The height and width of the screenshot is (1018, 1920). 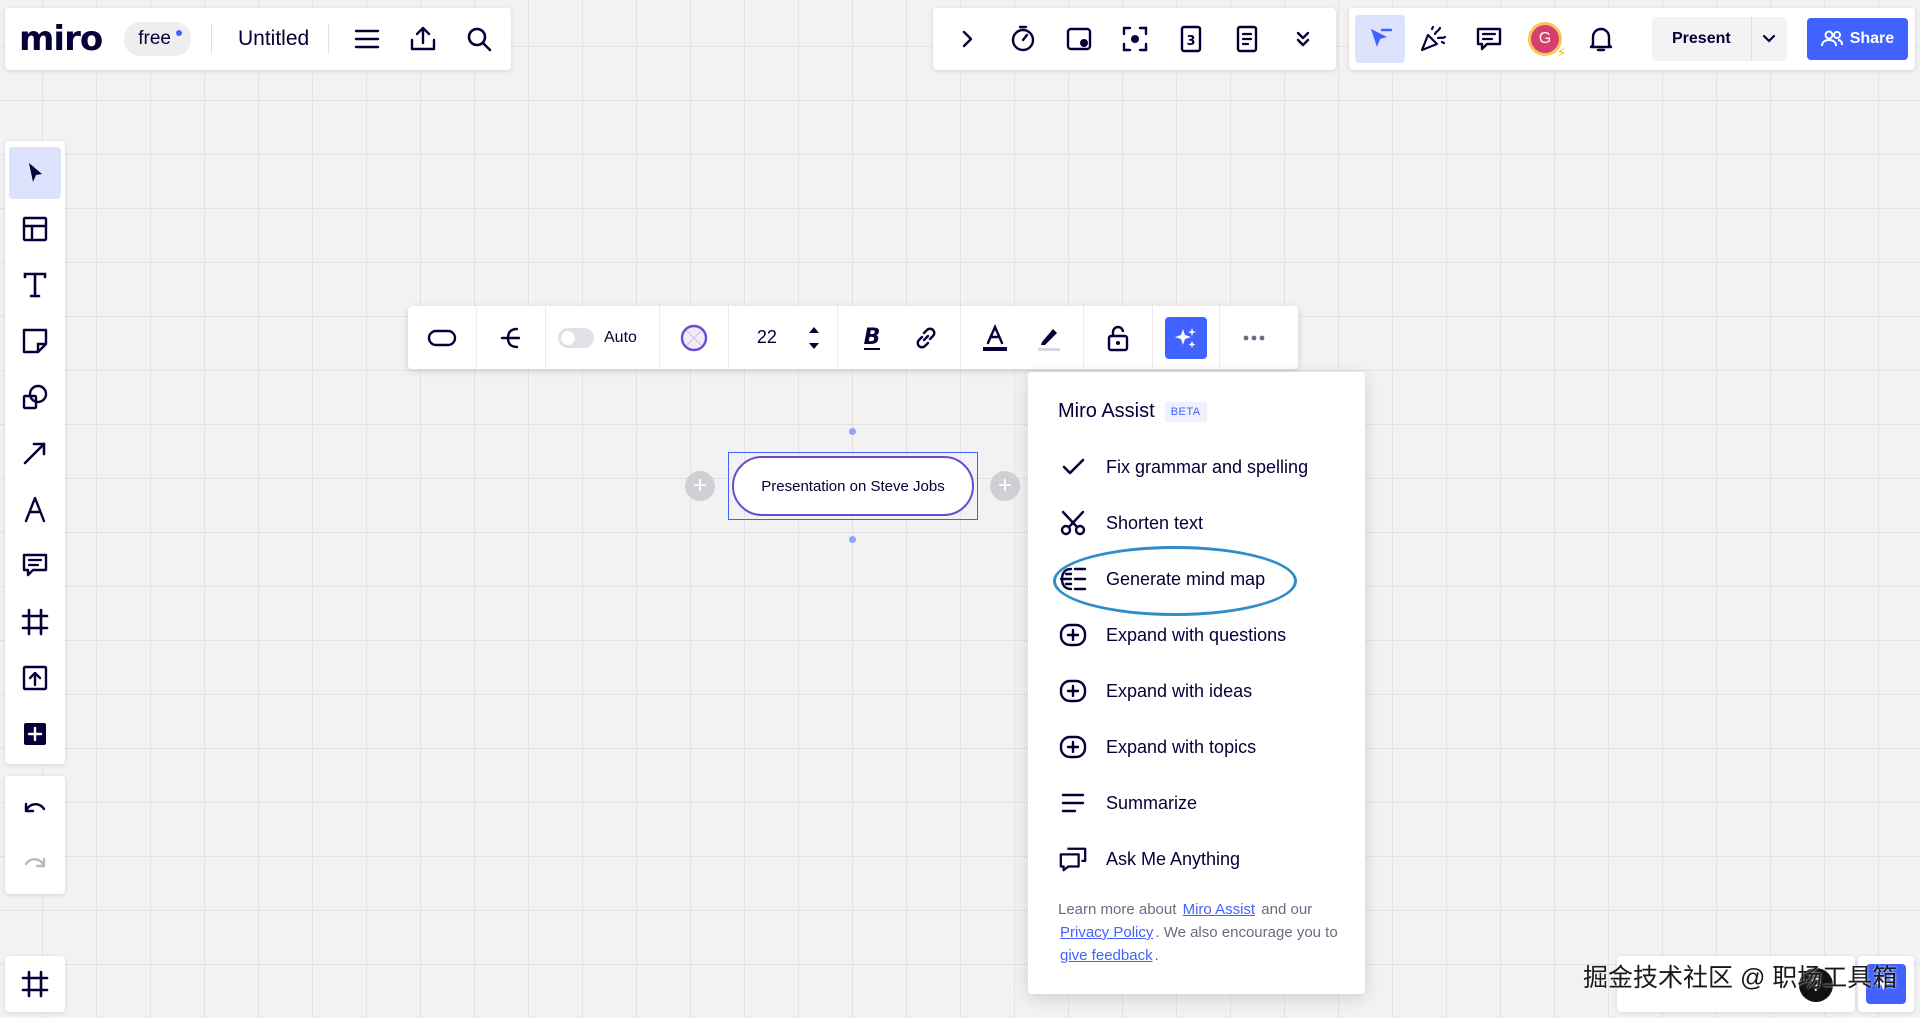 What do you see at coordinates (1186, 578) in the screenshot?
I see `menu-item-label: Generate mind map` at bounding box center [1186, 578].